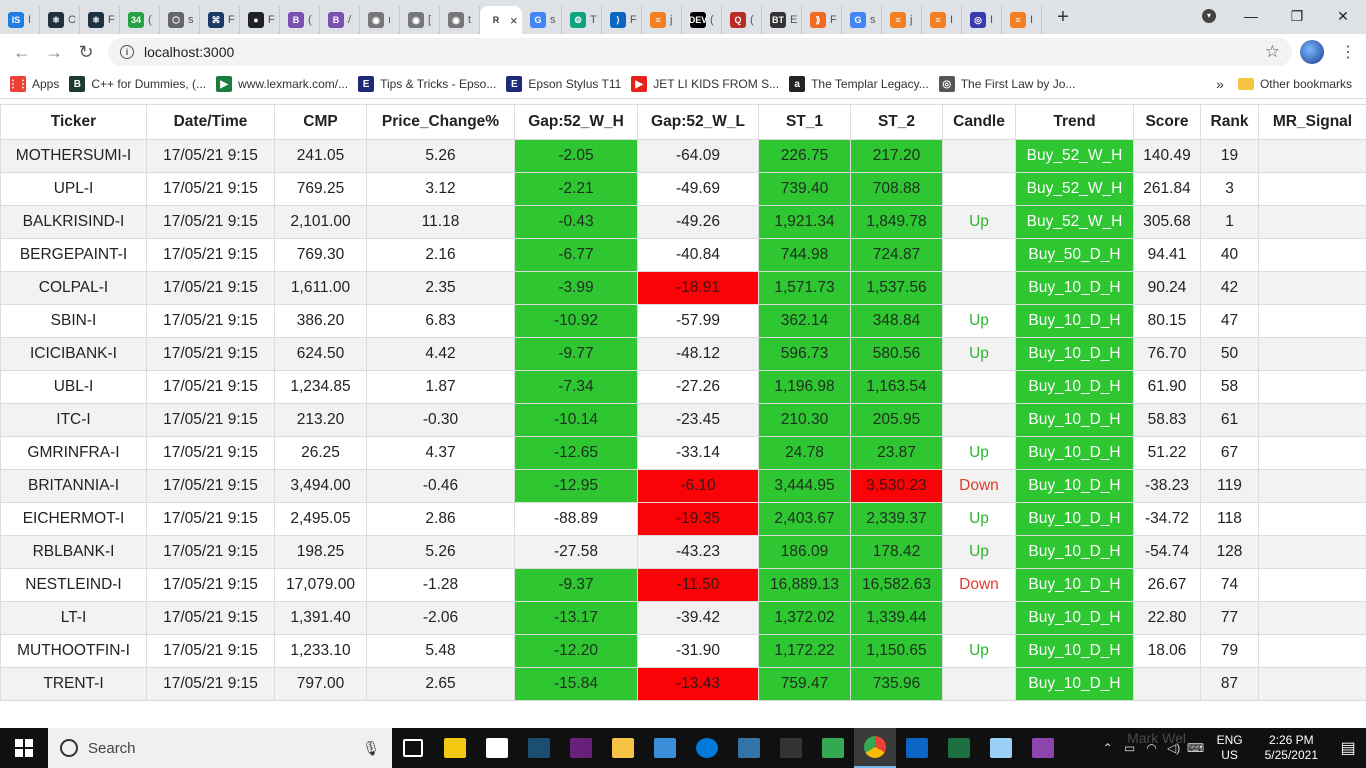 This screenshot has width=1366, height=768. I want to click on tab-search-icon: ▾, so click(1209, 16).